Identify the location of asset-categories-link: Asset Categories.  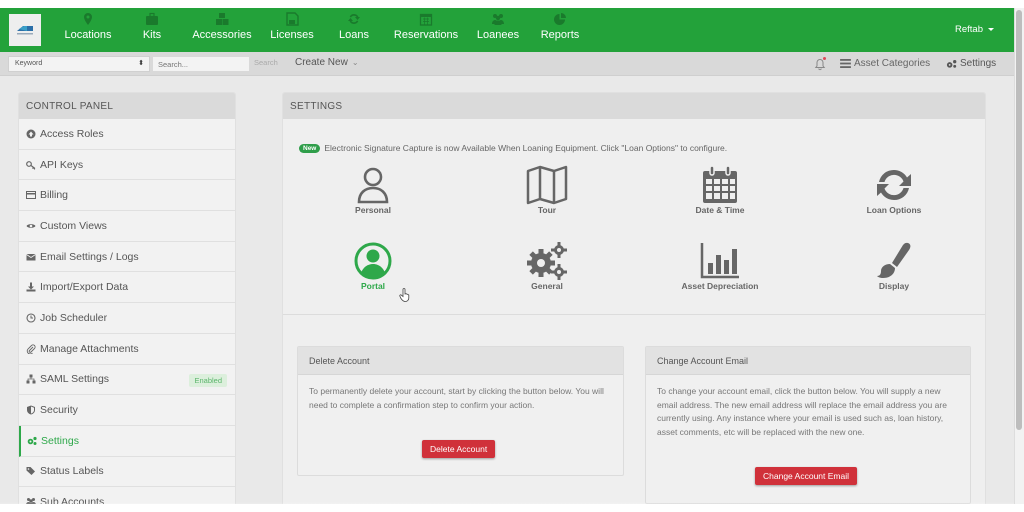
(885, 63).